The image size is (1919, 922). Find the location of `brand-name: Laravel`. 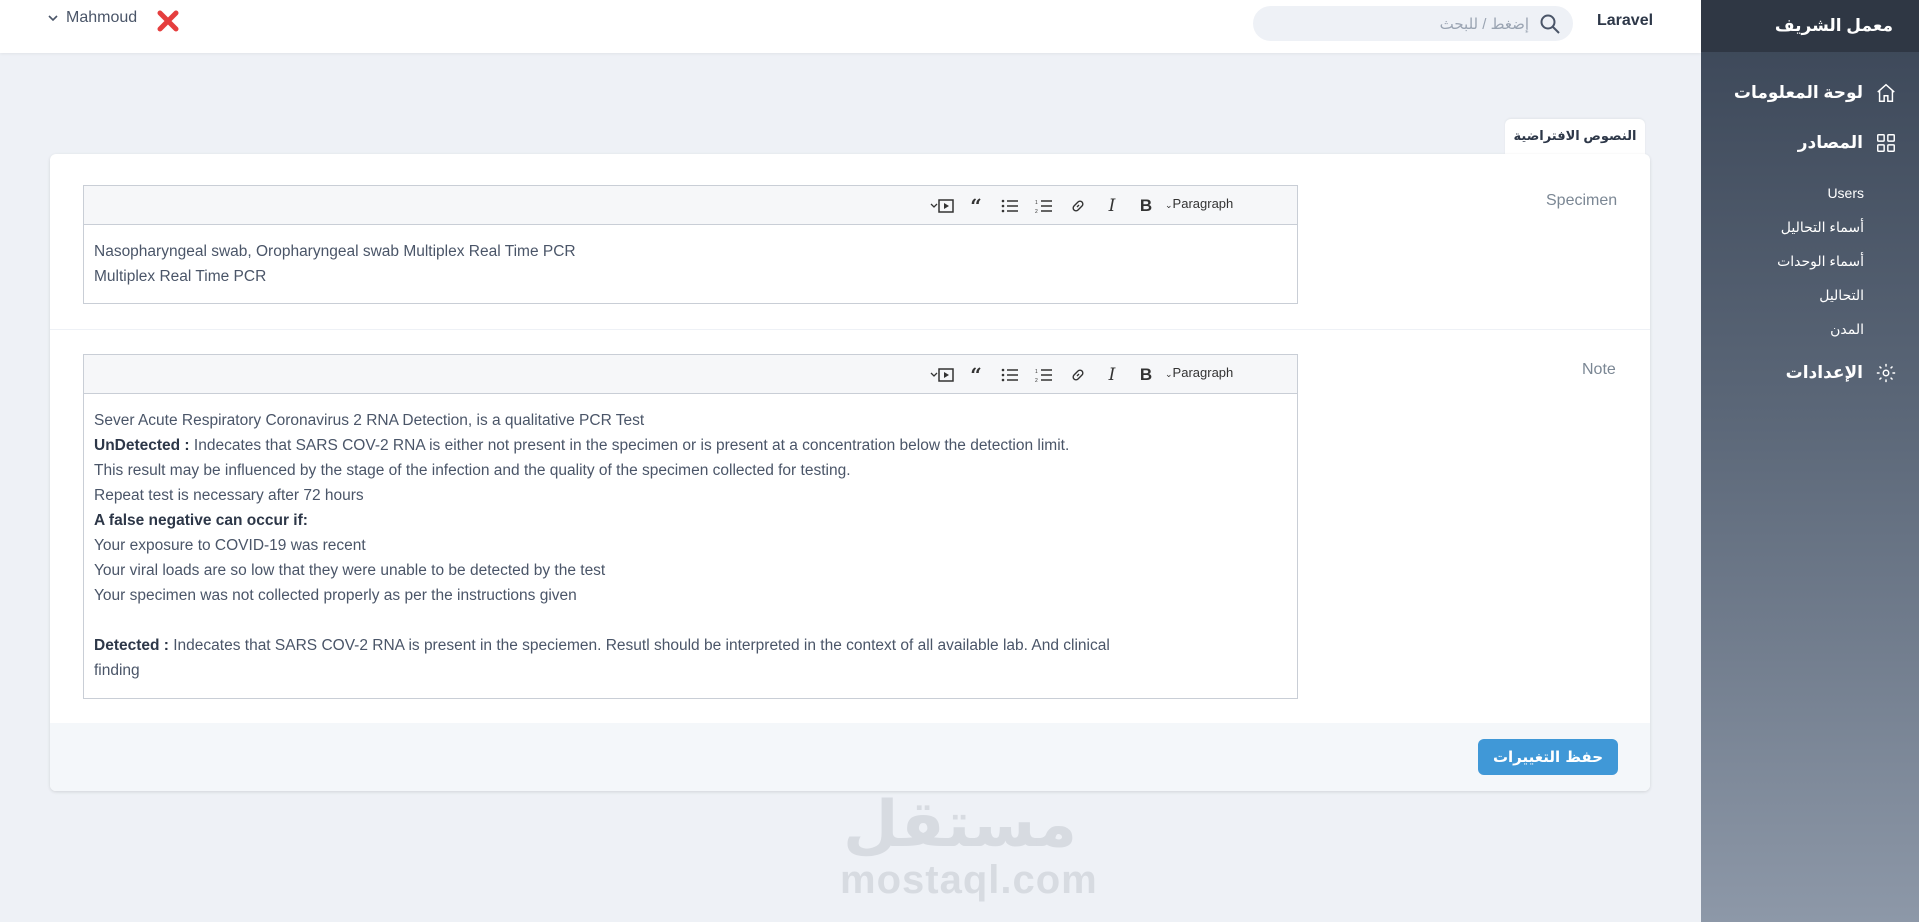

brand-name: Laravel is located at coordinates (1625, 21).